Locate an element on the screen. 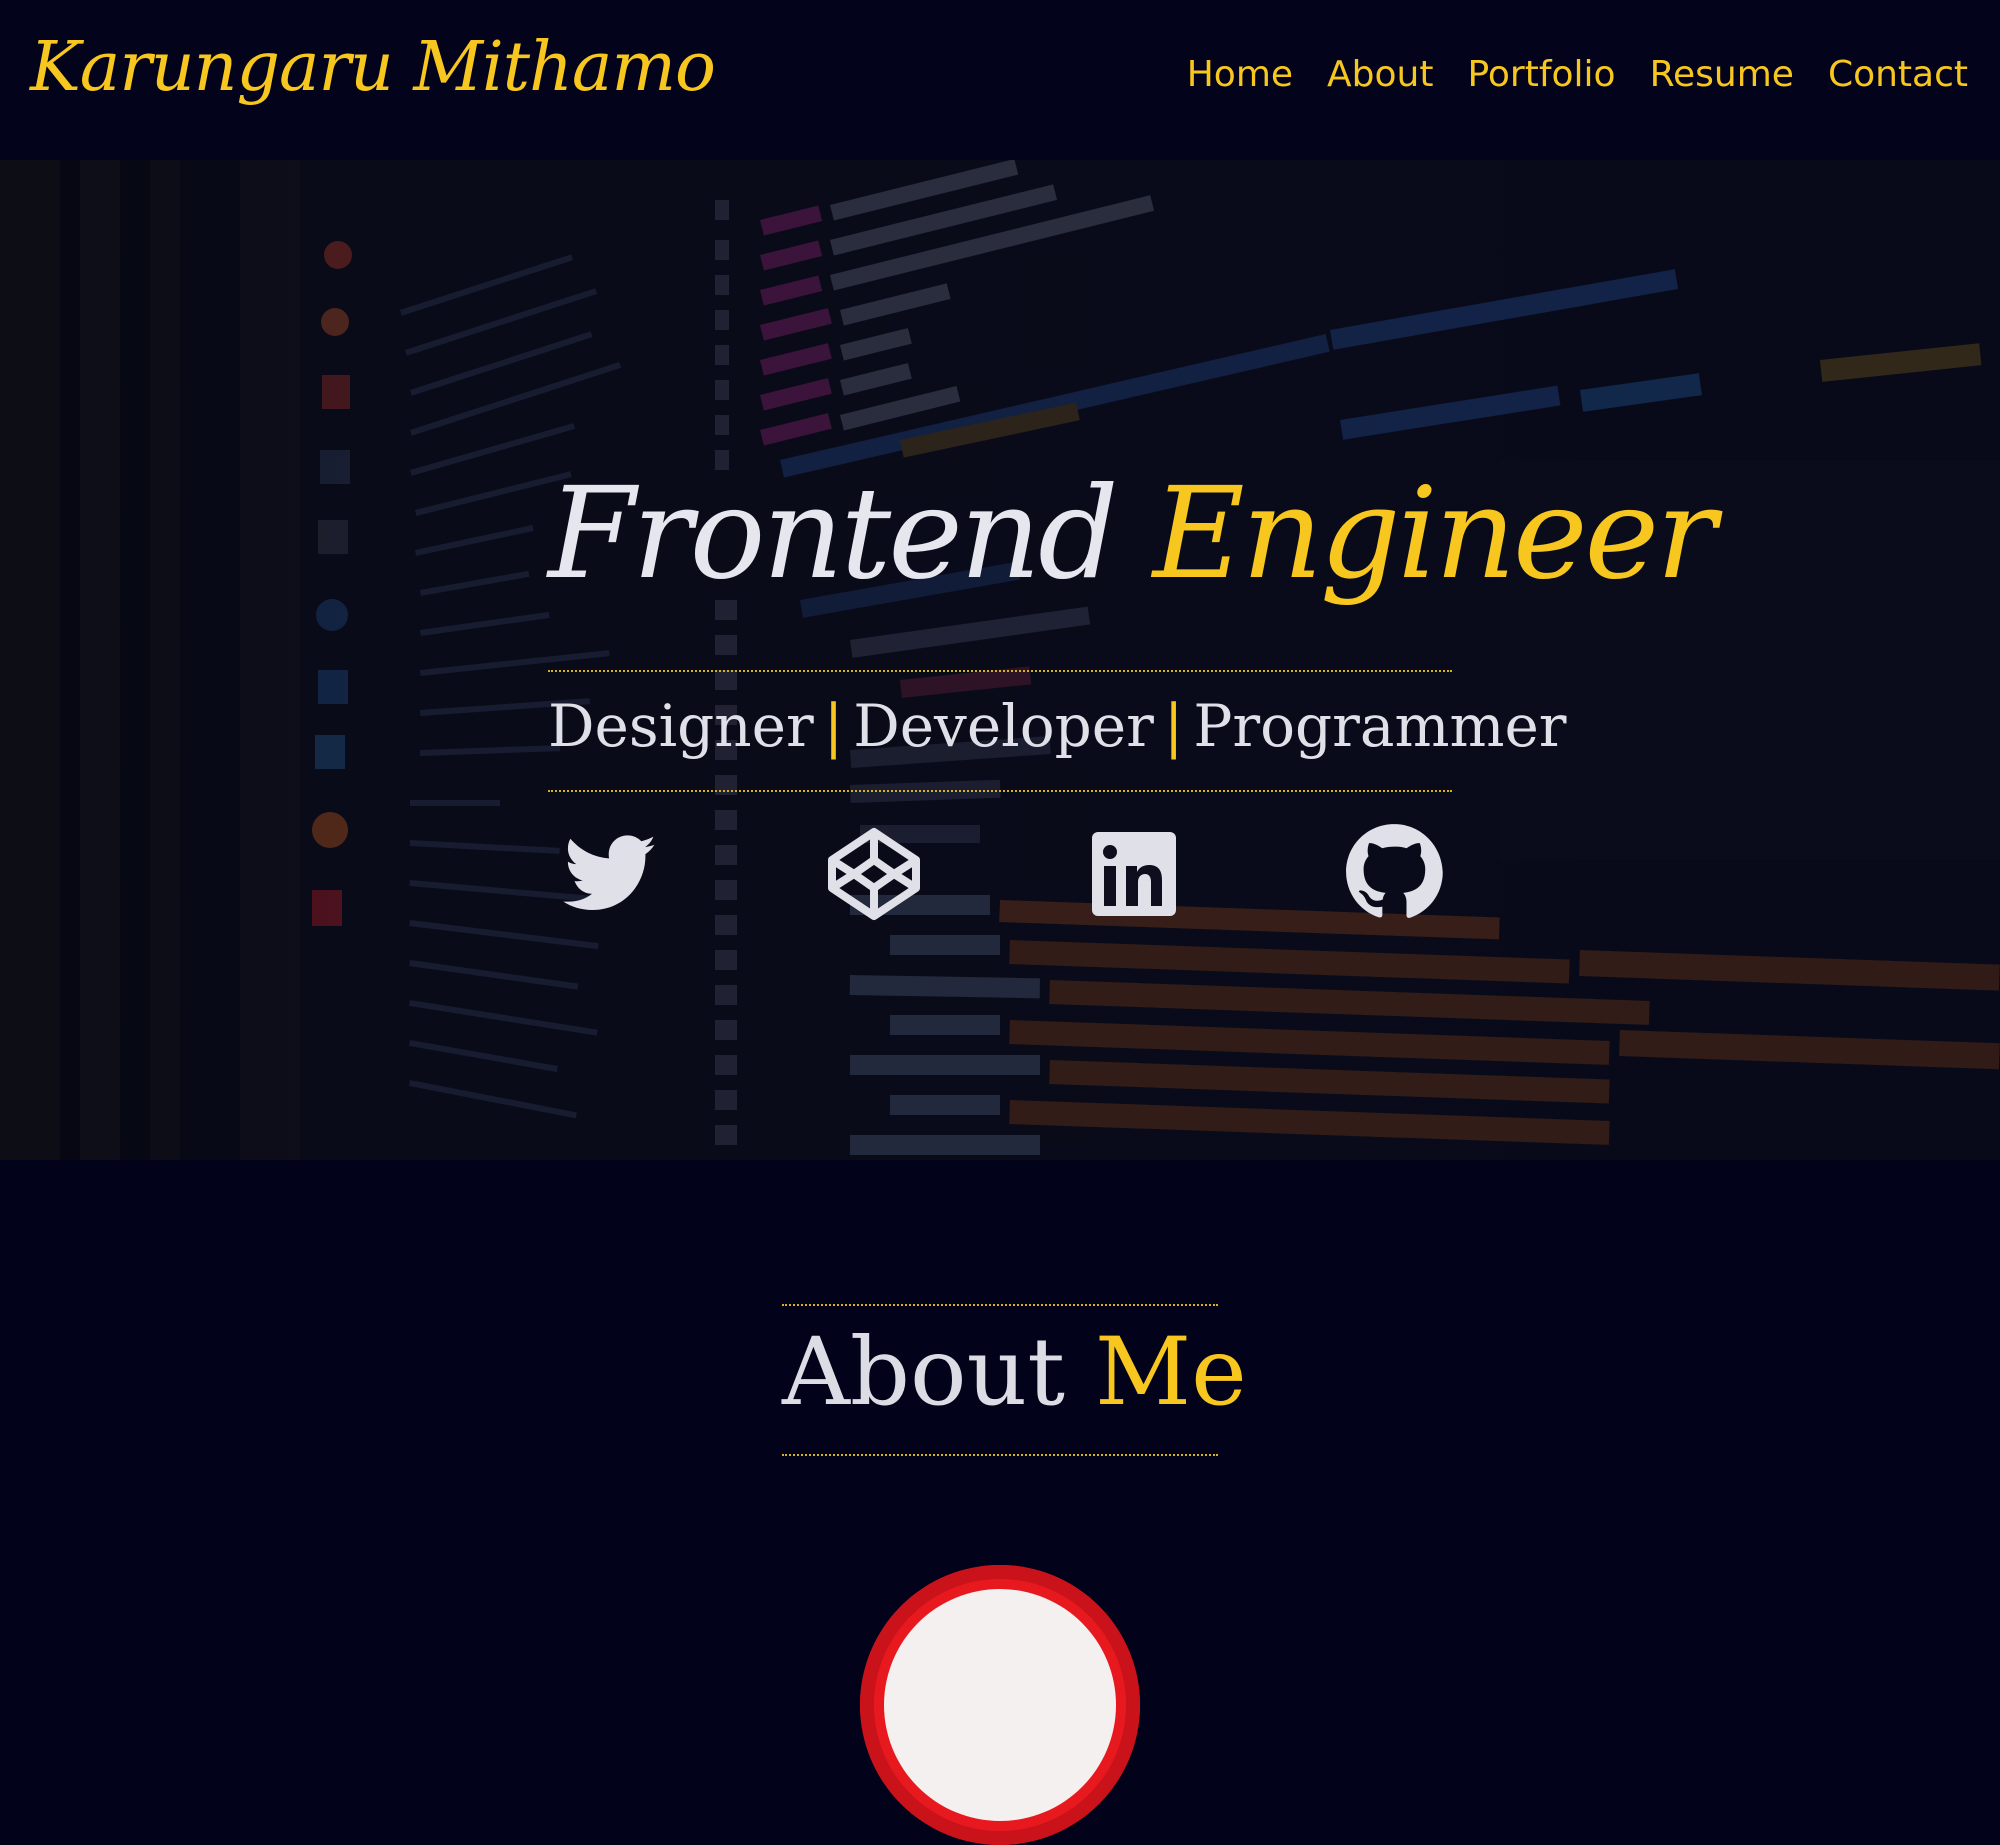  role-programmer: Programmer is located at coordinates (1380, 726).